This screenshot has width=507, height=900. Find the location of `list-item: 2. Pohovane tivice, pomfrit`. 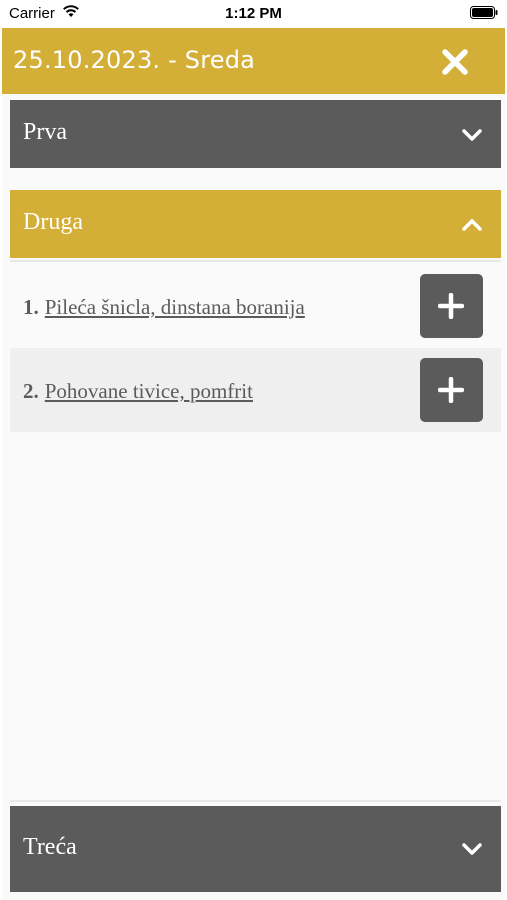

list-item: 2. Pohovane tivice, pomfrit is located at coordinates (255, 390).